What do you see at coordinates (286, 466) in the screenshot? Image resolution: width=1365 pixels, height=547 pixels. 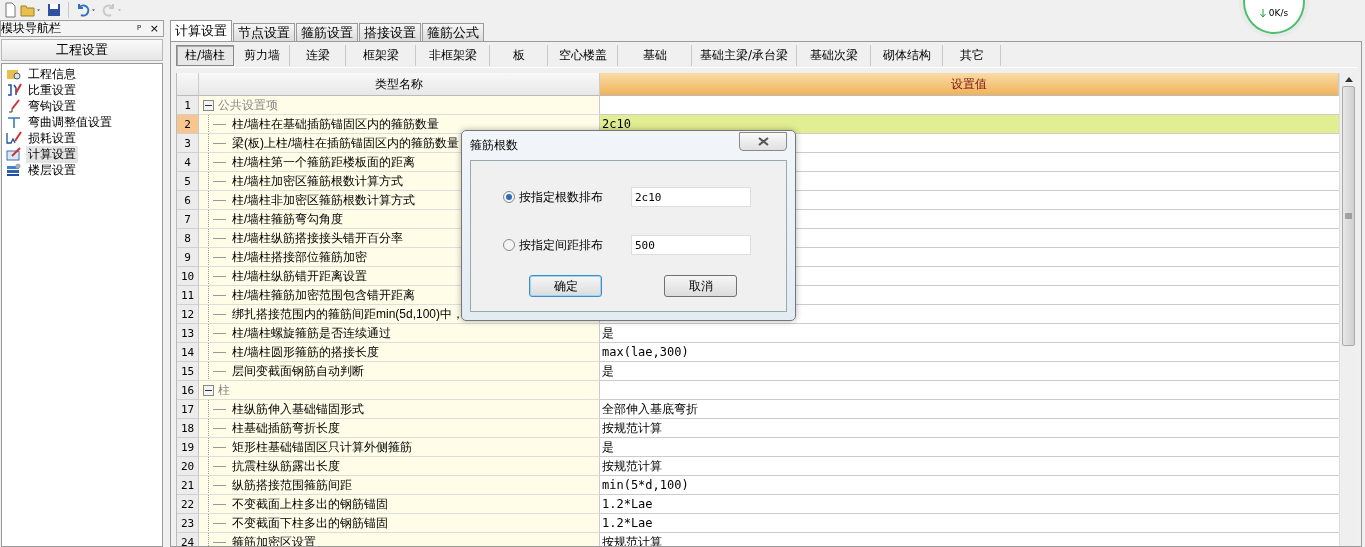 I see `setting-name: 抗震柱纵筋露出长度` at bounding box center [286, 466].